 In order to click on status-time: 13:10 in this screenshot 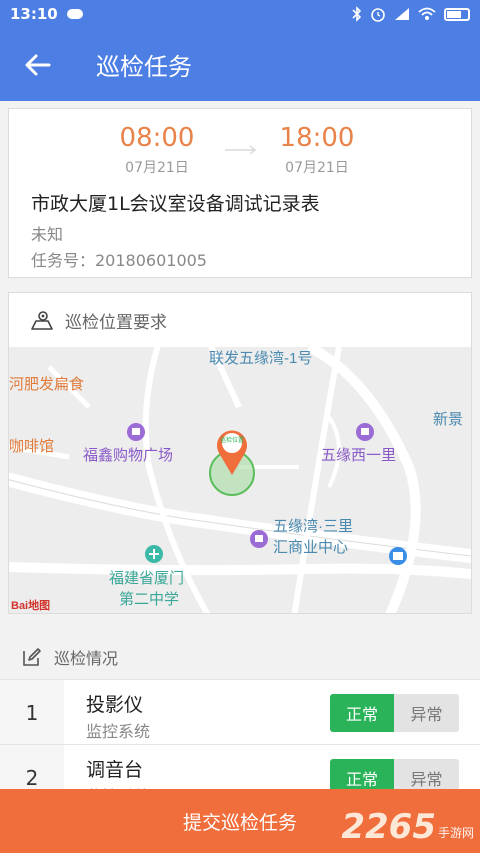, I will do `click(34, 14)`.